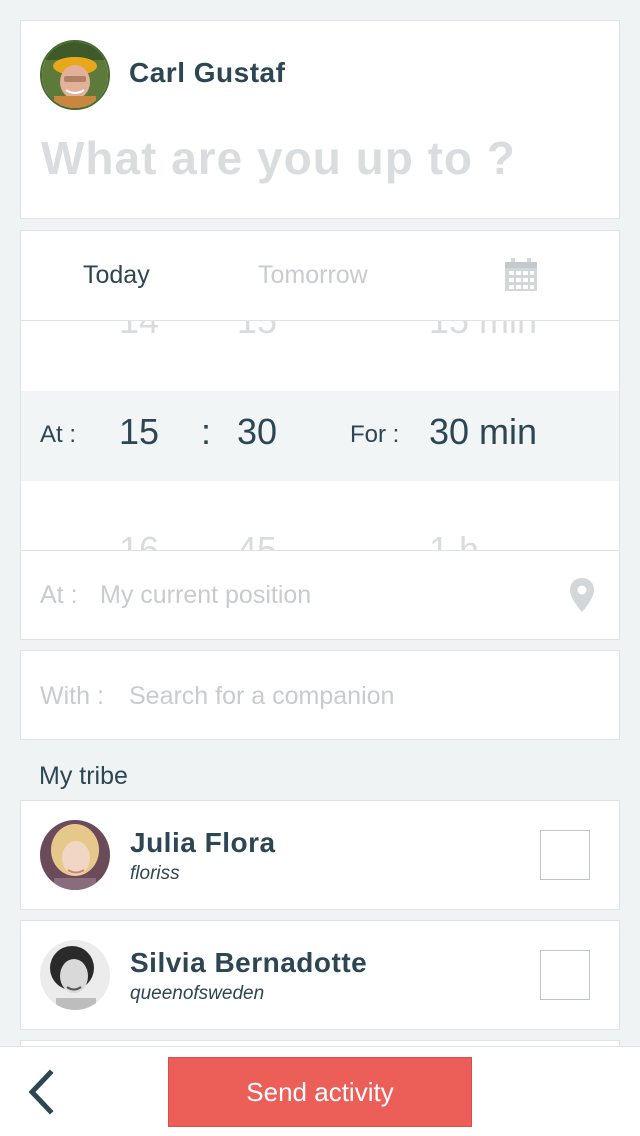 Image resolution: width=640 pixels, height=1136 pixels. What do you see at coordinates (483, 331) in the screenshot?
I see `duration-prev: 15 min` at bounding box center [483, 331].